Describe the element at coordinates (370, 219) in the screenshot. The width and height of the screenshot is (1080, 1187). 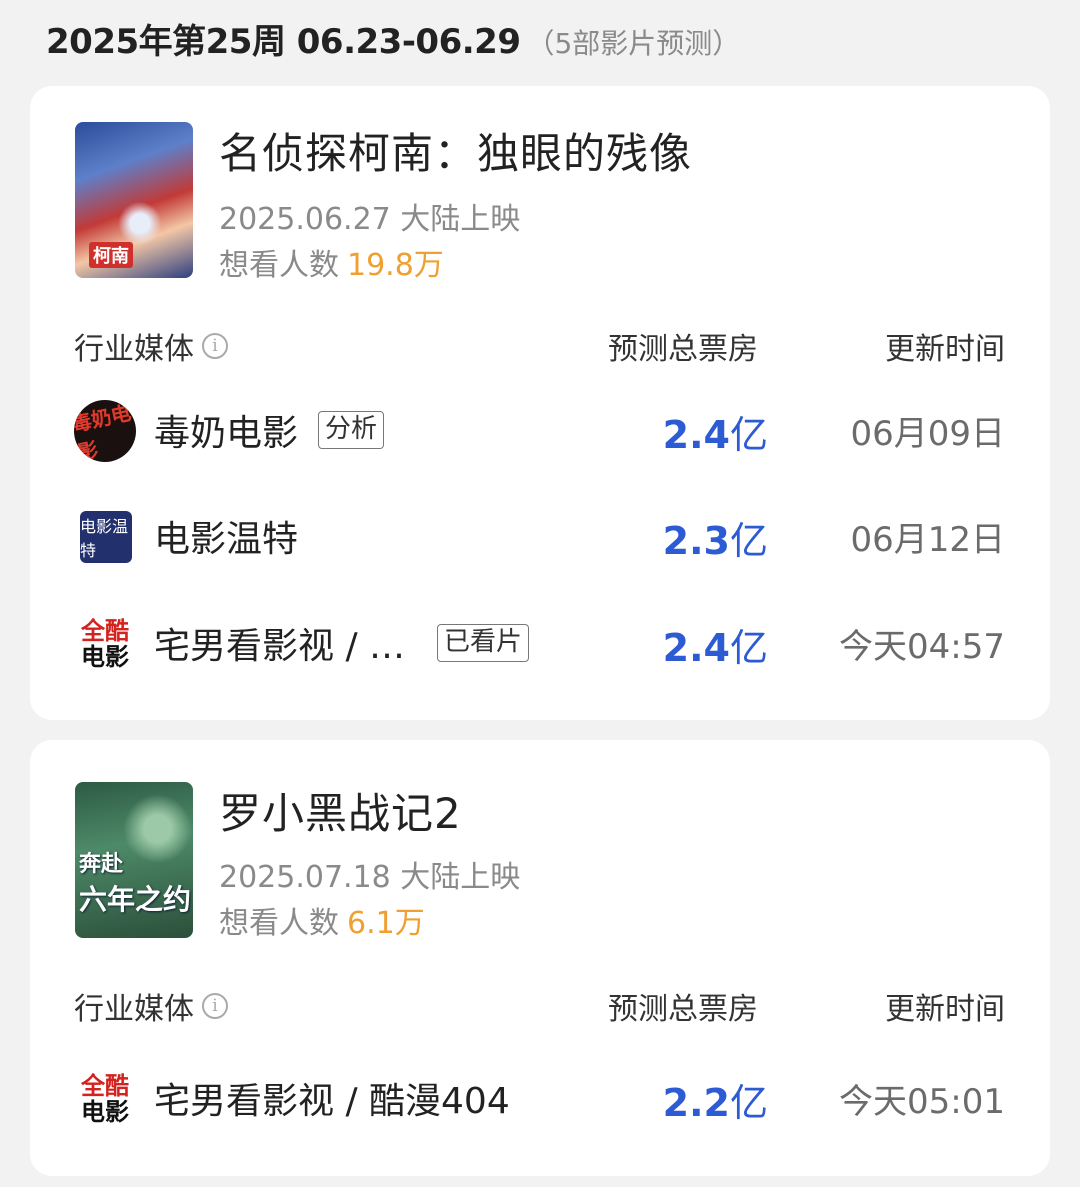
I see `release-date: 2025.06.27 大陆上映` at that location.